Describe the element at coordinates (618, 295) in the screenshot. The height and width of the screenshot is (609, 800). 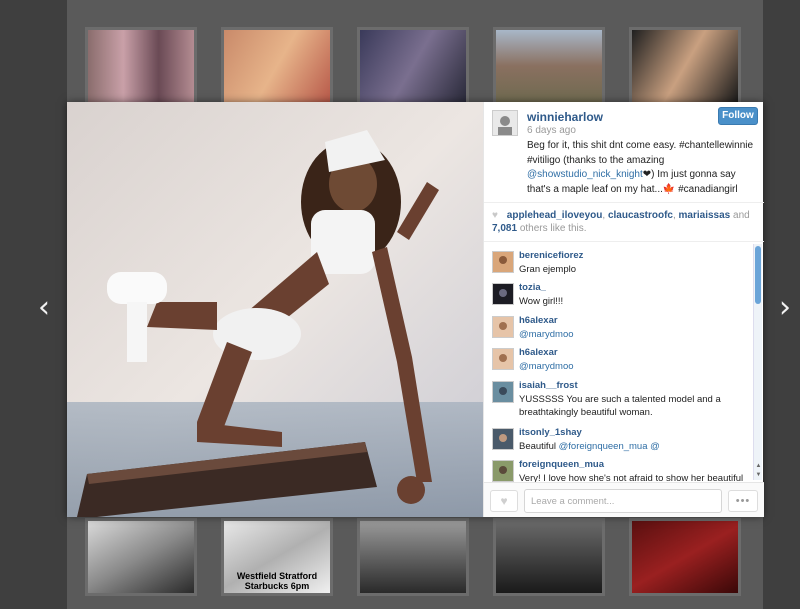
I see `comment-item: tozia_ Wow girl!!!` at that location.